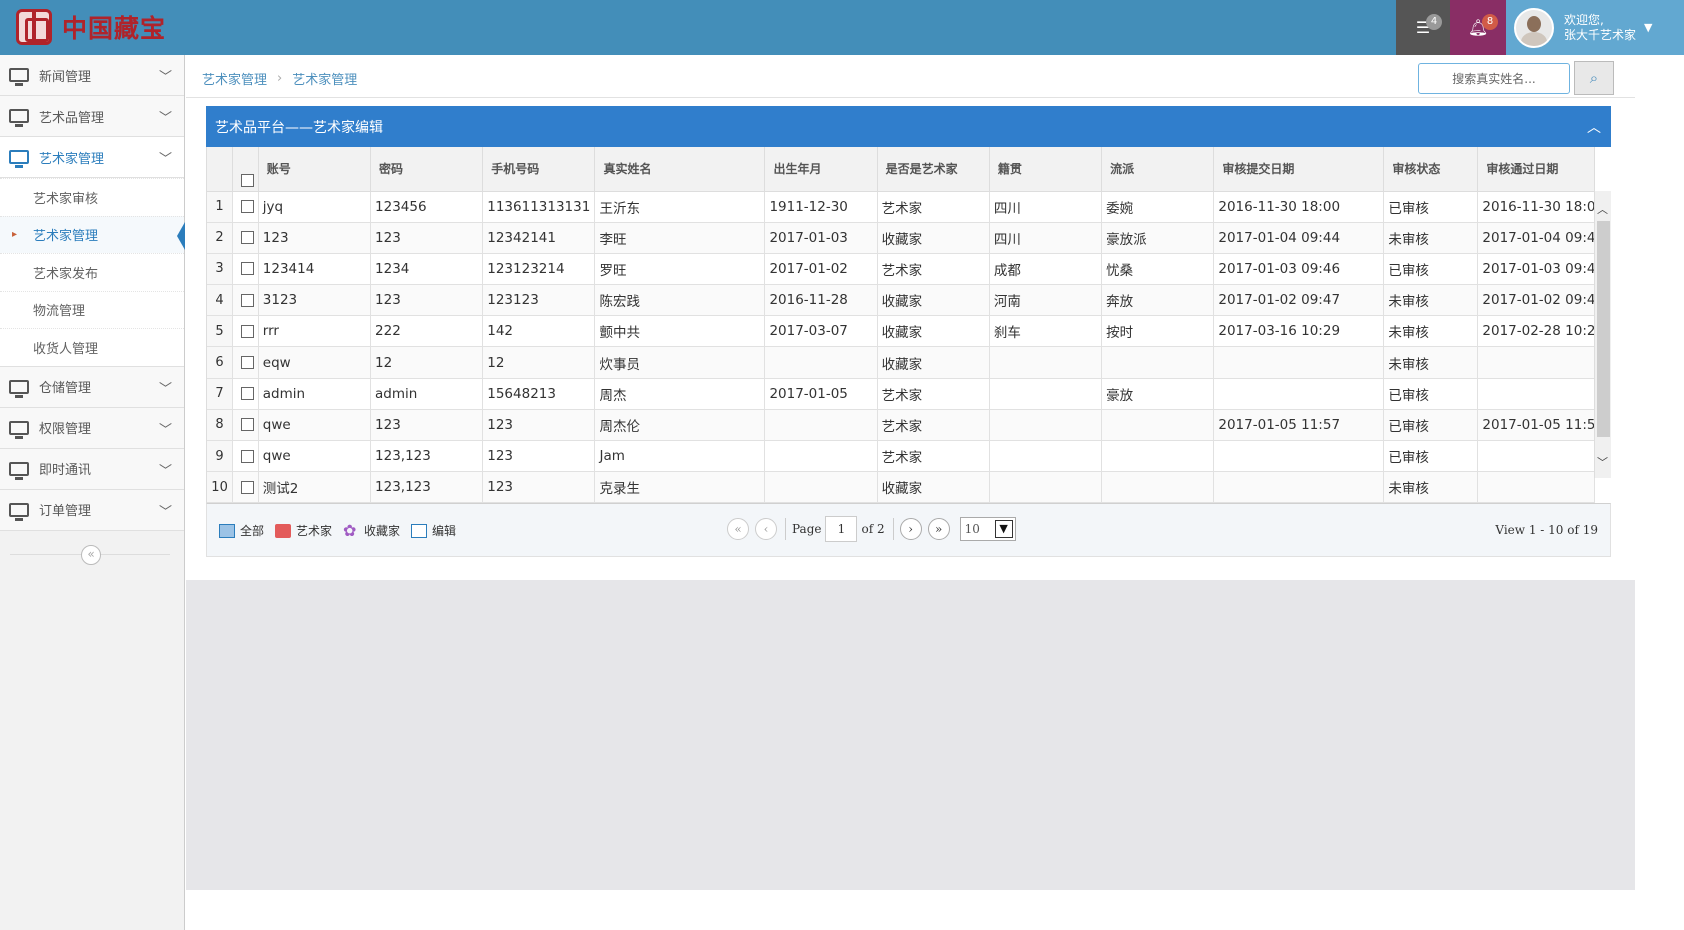 The height and width of the screenshot is (930, 1684). Describe the element at coordinates (910, 529) in the screenshot. I see `next-page-icon: ›` at that location.